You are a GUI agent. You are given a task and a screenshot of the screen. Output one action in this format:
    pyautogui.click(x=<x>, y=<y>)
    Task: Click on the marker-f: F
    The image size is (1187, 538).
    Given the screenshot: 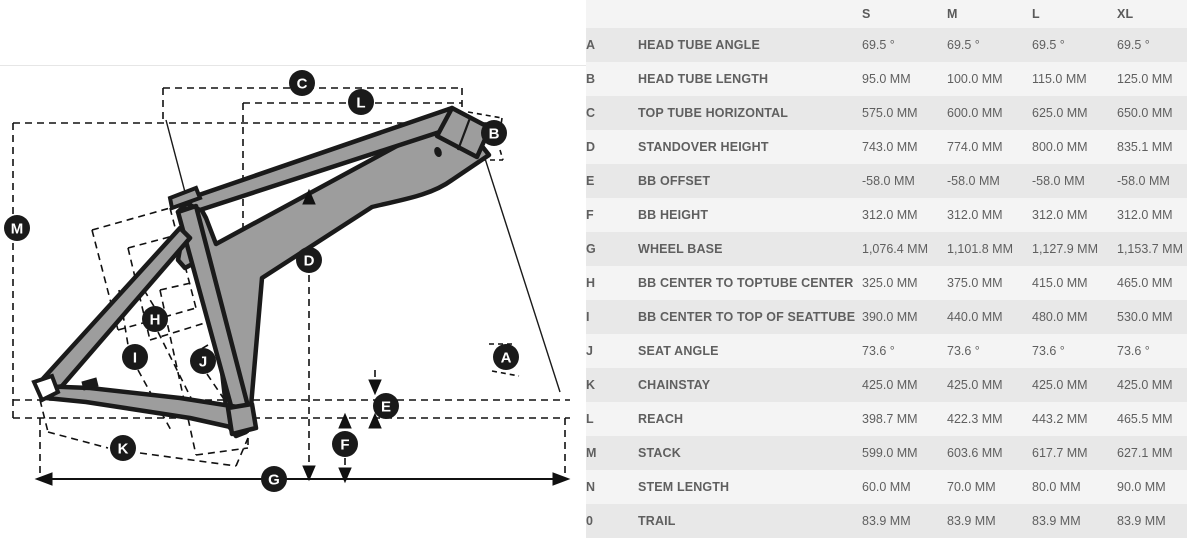 What is the action you would take?
    pyautogui.click(x=345, y=444)
    